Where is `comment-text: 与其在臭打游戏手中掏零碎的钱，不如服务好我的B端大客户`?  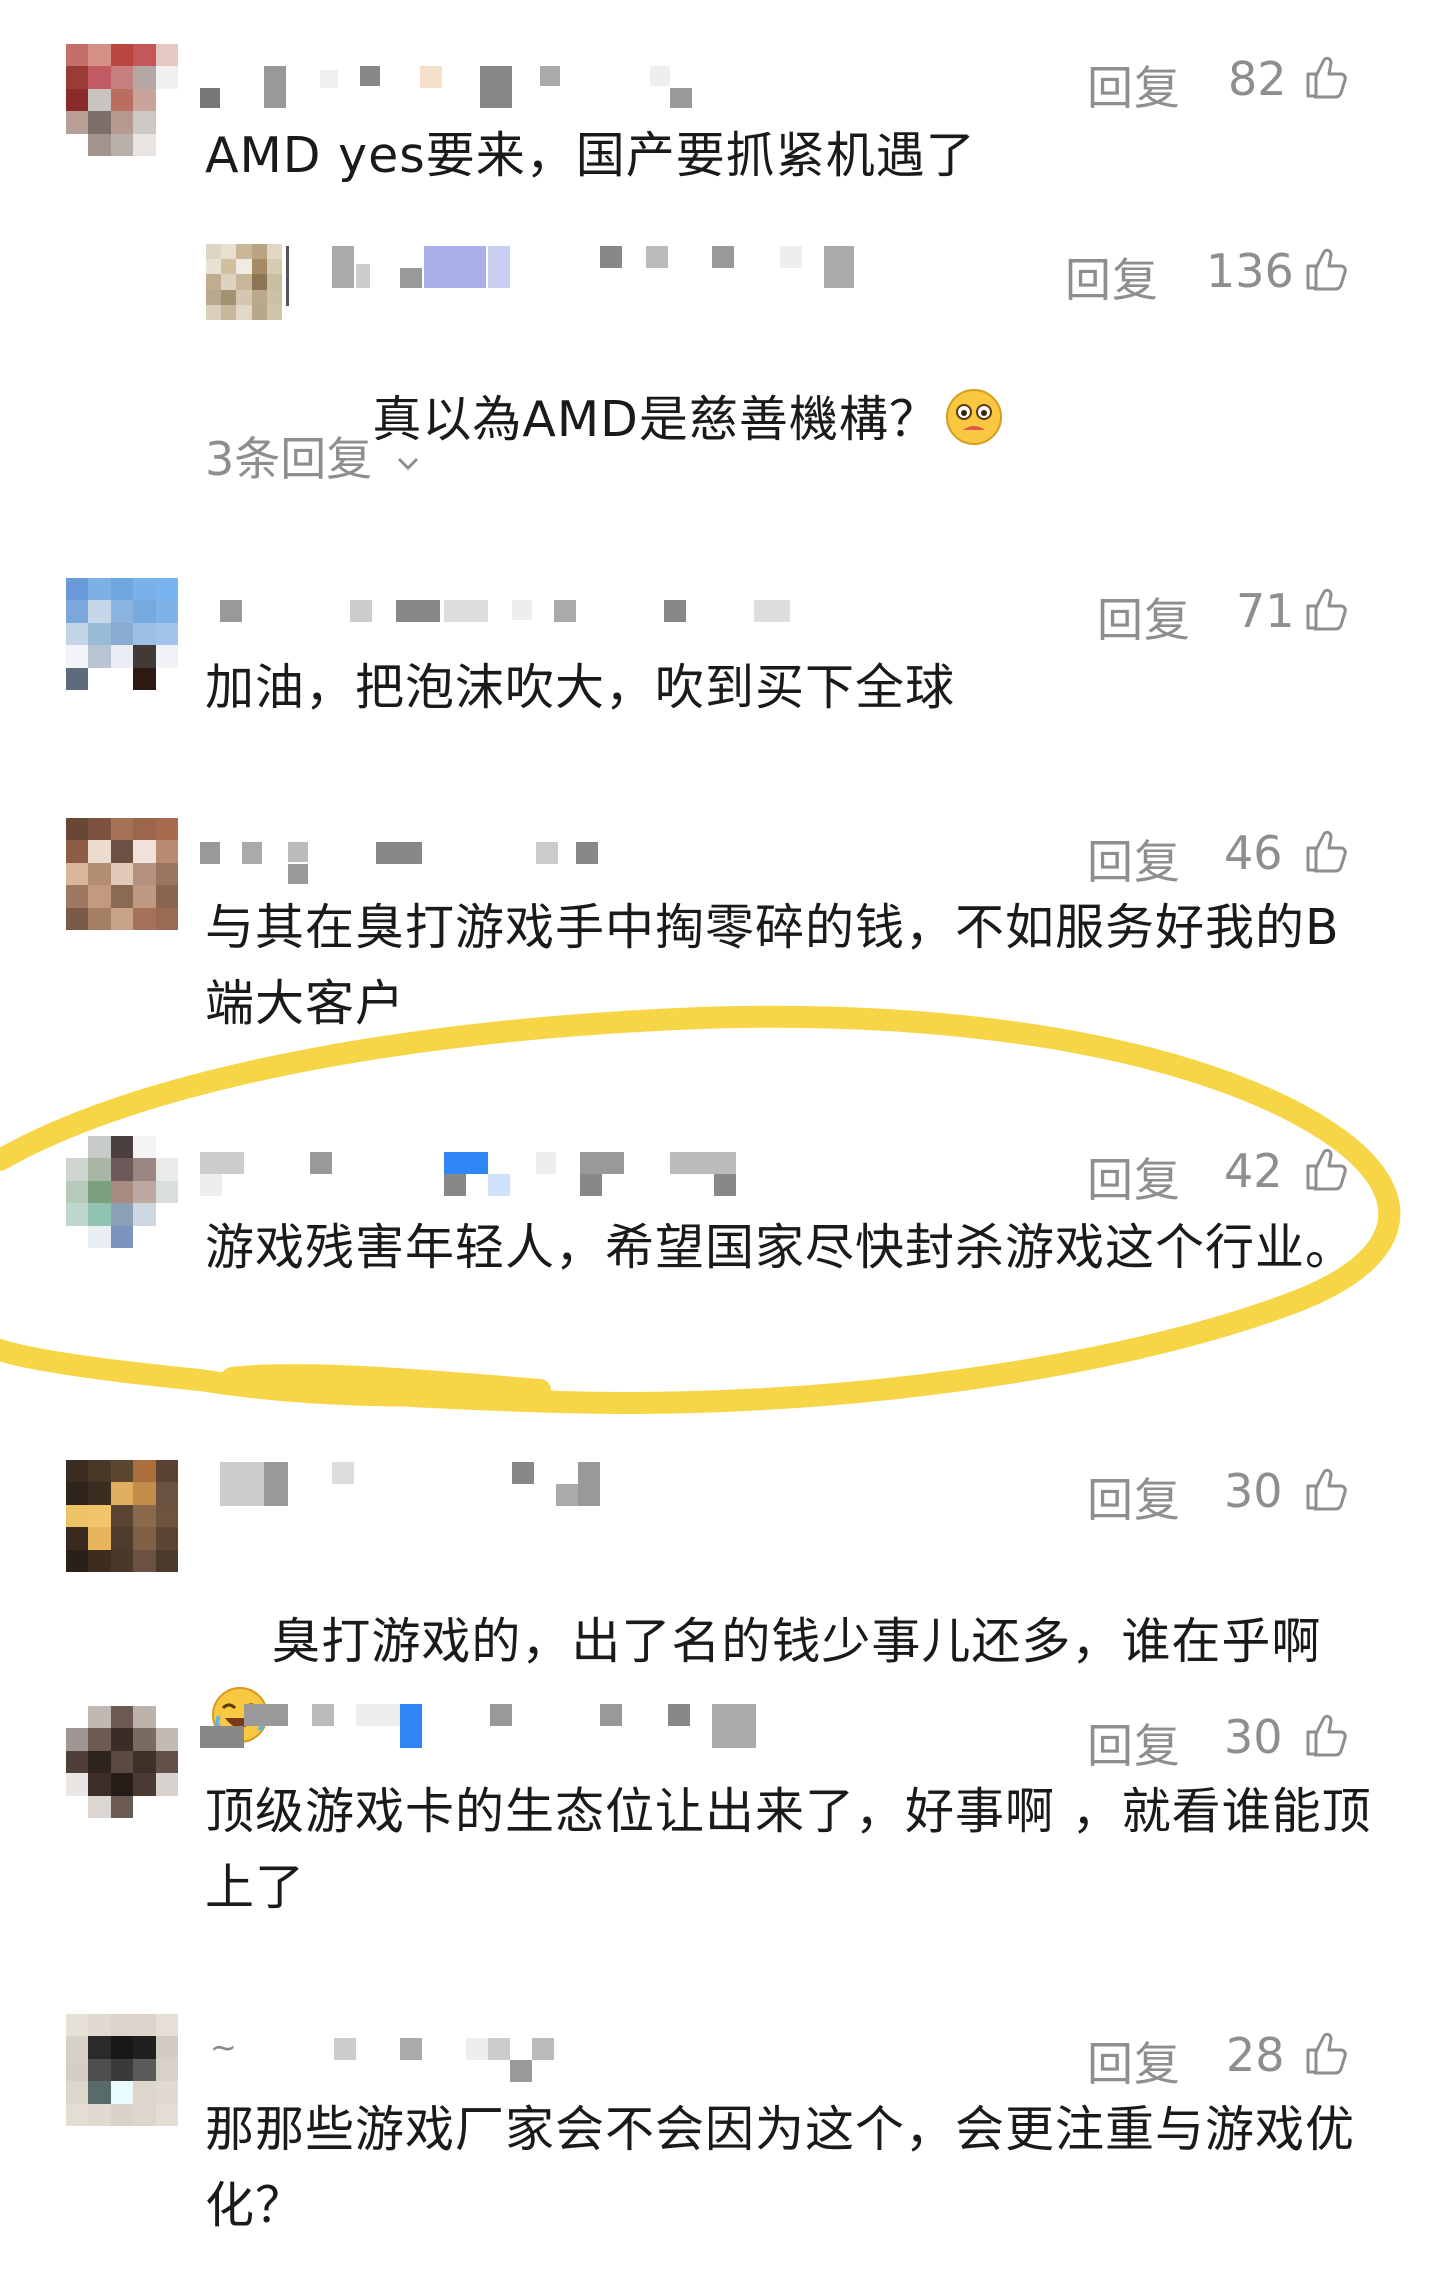
comment-text: 与其在臭打游戏手中掏零碎的钱，不如服务好我的B端大客户 is located at coordinates (772, 965).